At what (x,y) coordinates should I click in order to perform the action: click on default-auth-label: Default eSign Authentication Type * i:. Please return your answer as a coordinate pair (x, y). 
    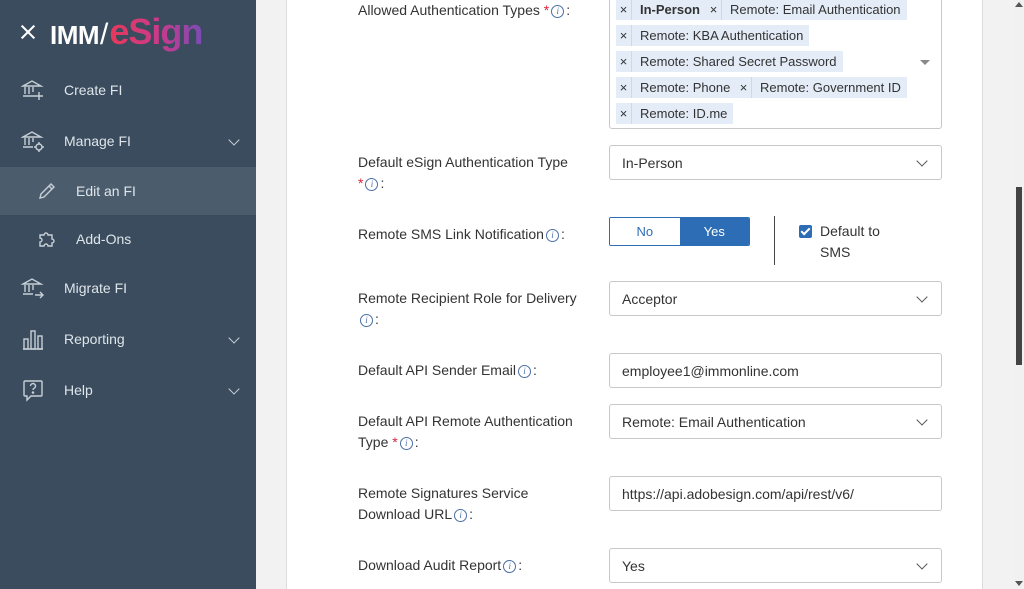
    Looking at the image, I should click on (463, 172).